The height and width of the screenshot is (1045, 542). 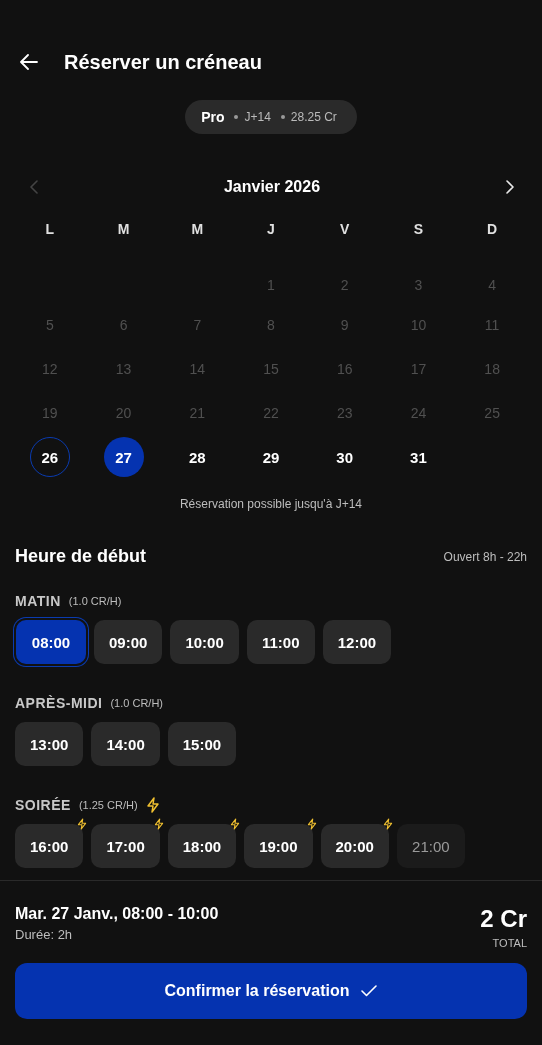 What do you see at coordinates (257, 117) in the screenshot?
I see `plan-detail: J+14` at bounding box center [257, 117].